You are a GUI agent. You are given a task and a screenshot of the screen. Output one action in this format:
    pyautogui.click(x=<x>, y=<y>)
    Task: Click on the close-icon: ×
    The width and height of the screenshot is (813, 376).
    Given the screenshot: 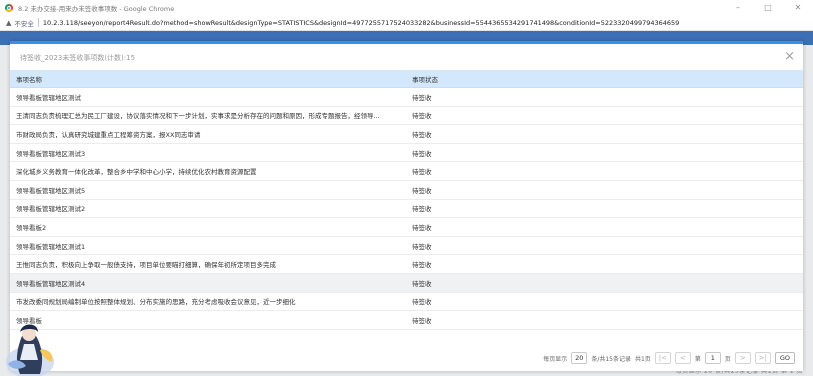 What is the action you would take?
    pyautogui.click(x=789, y=56)
    